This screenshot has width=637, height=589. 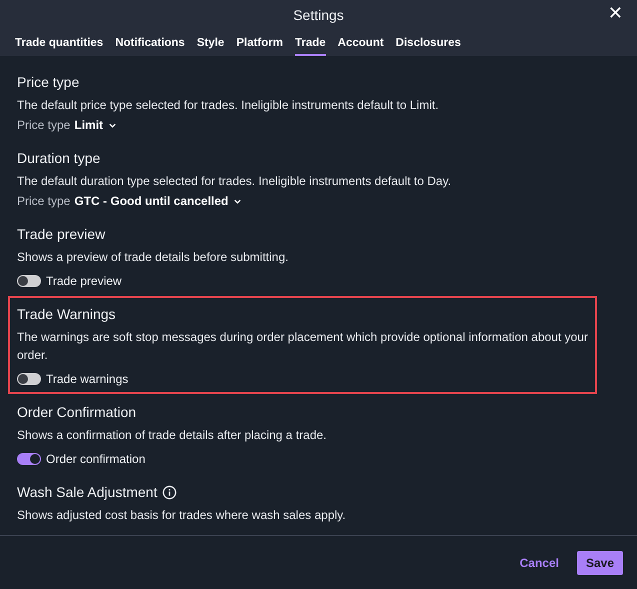 What do you see at coordinates (172, 435) in the screenshot?
I see `section-description: Shows a confirmation of trade details after placing a trade.` at bounding box center [172, 435].